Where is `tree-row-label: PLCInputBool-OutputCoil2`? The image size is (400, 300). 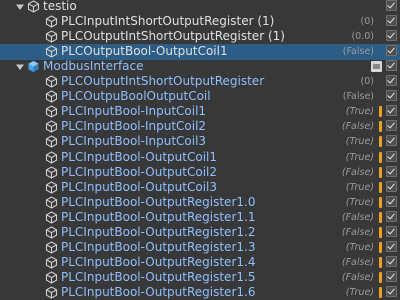 tree-row-label: PLCInputBool-OutputCoil2 is located at coordinates (139, 171).